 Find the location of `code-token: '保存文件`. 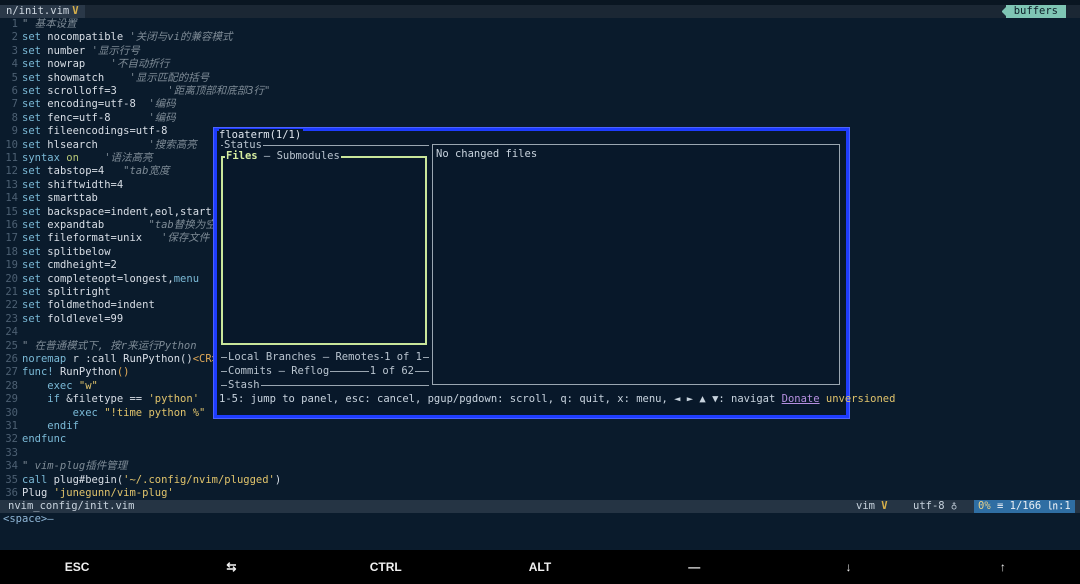

code-token: '保存文件 is located at coordinates (185, 238).